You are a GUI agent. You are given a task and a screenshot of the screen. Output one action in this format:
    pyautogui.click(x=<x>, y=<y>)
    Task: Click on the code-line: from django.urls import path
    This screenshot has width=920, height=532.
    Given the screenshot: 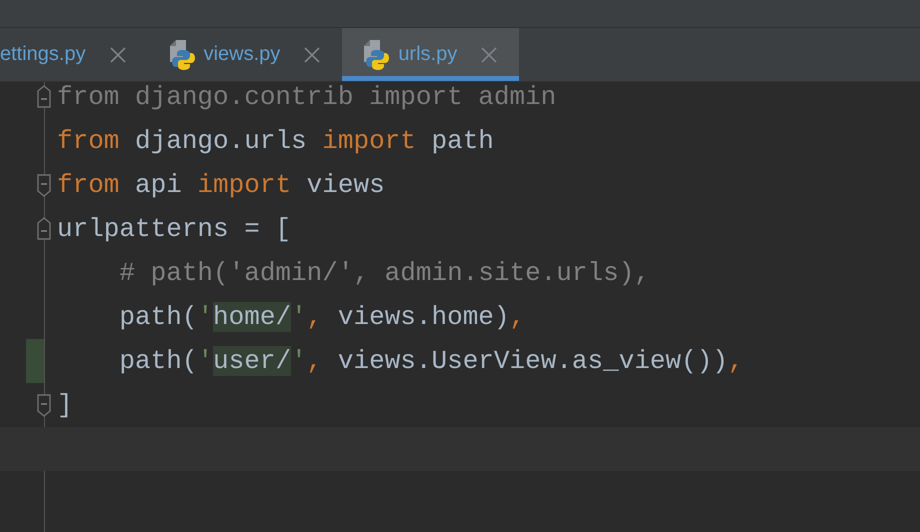 What is the action you would take?
    pyautogui.click(x=275, y=141)
    